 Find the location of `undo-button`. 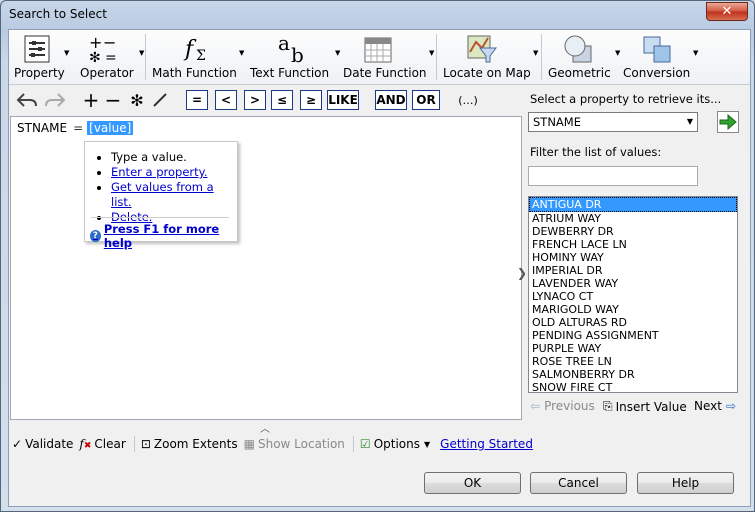

undo-button is located at coordinates (27, 100).